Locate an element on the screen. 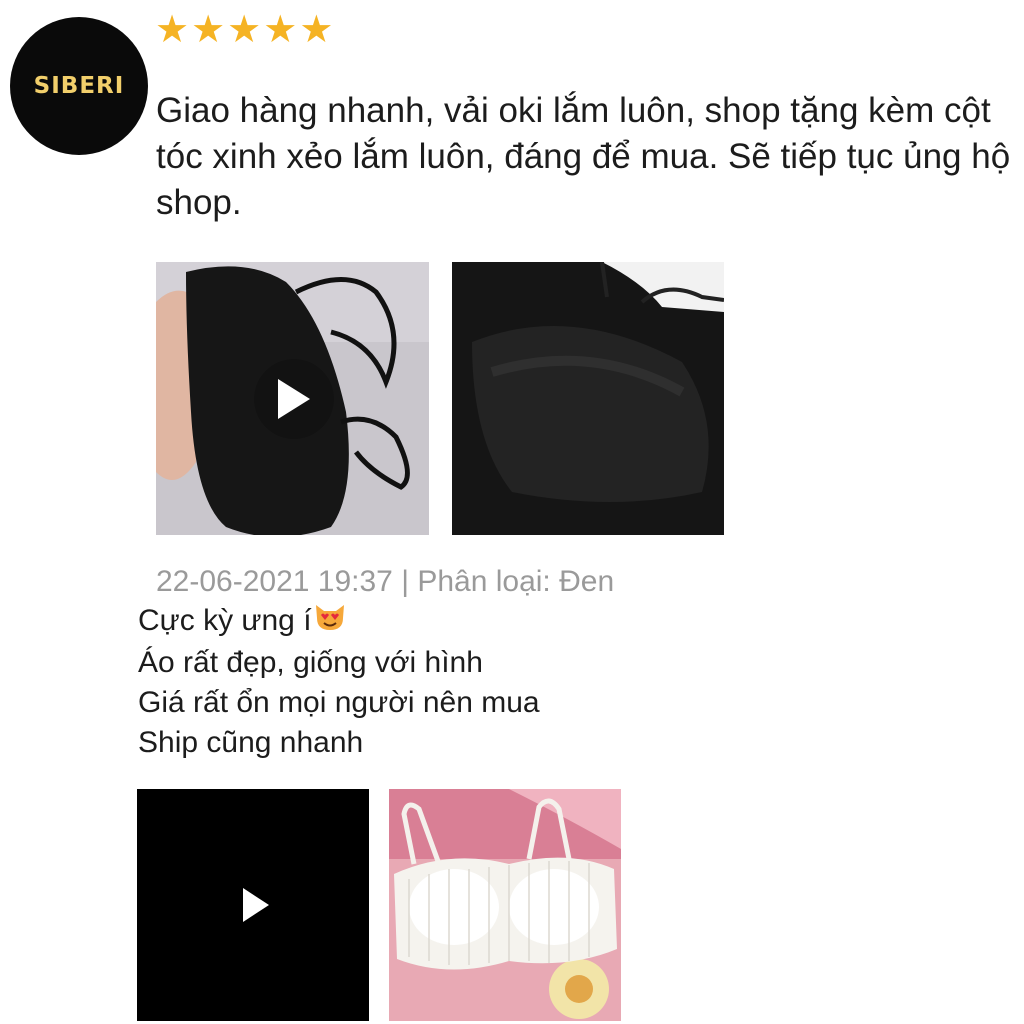 The width and height of the screenshot is (1024, 1024). review-line: Giá rất ổn mọi người nên mua is located at coordinates (339, 702).